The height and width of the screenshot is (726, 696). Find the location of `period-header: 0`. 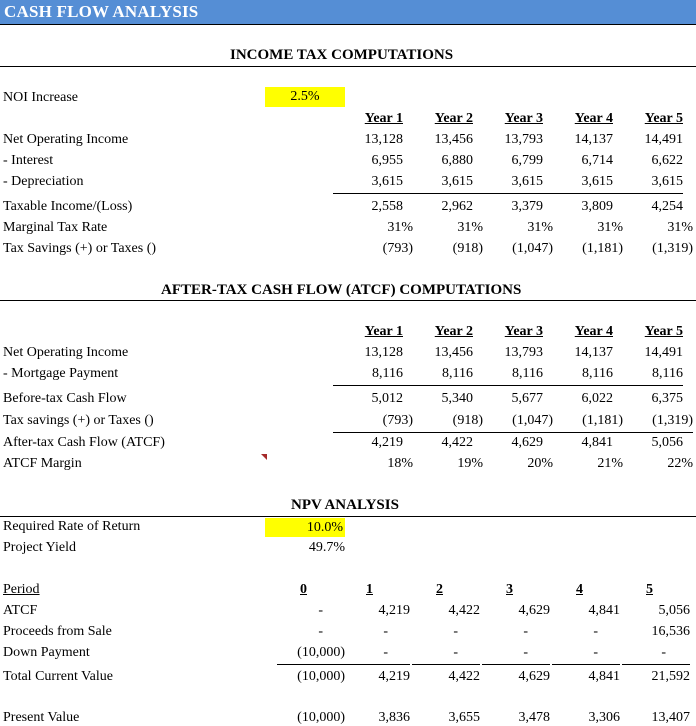

period-header: 0 is located at coordinates (303, 589).